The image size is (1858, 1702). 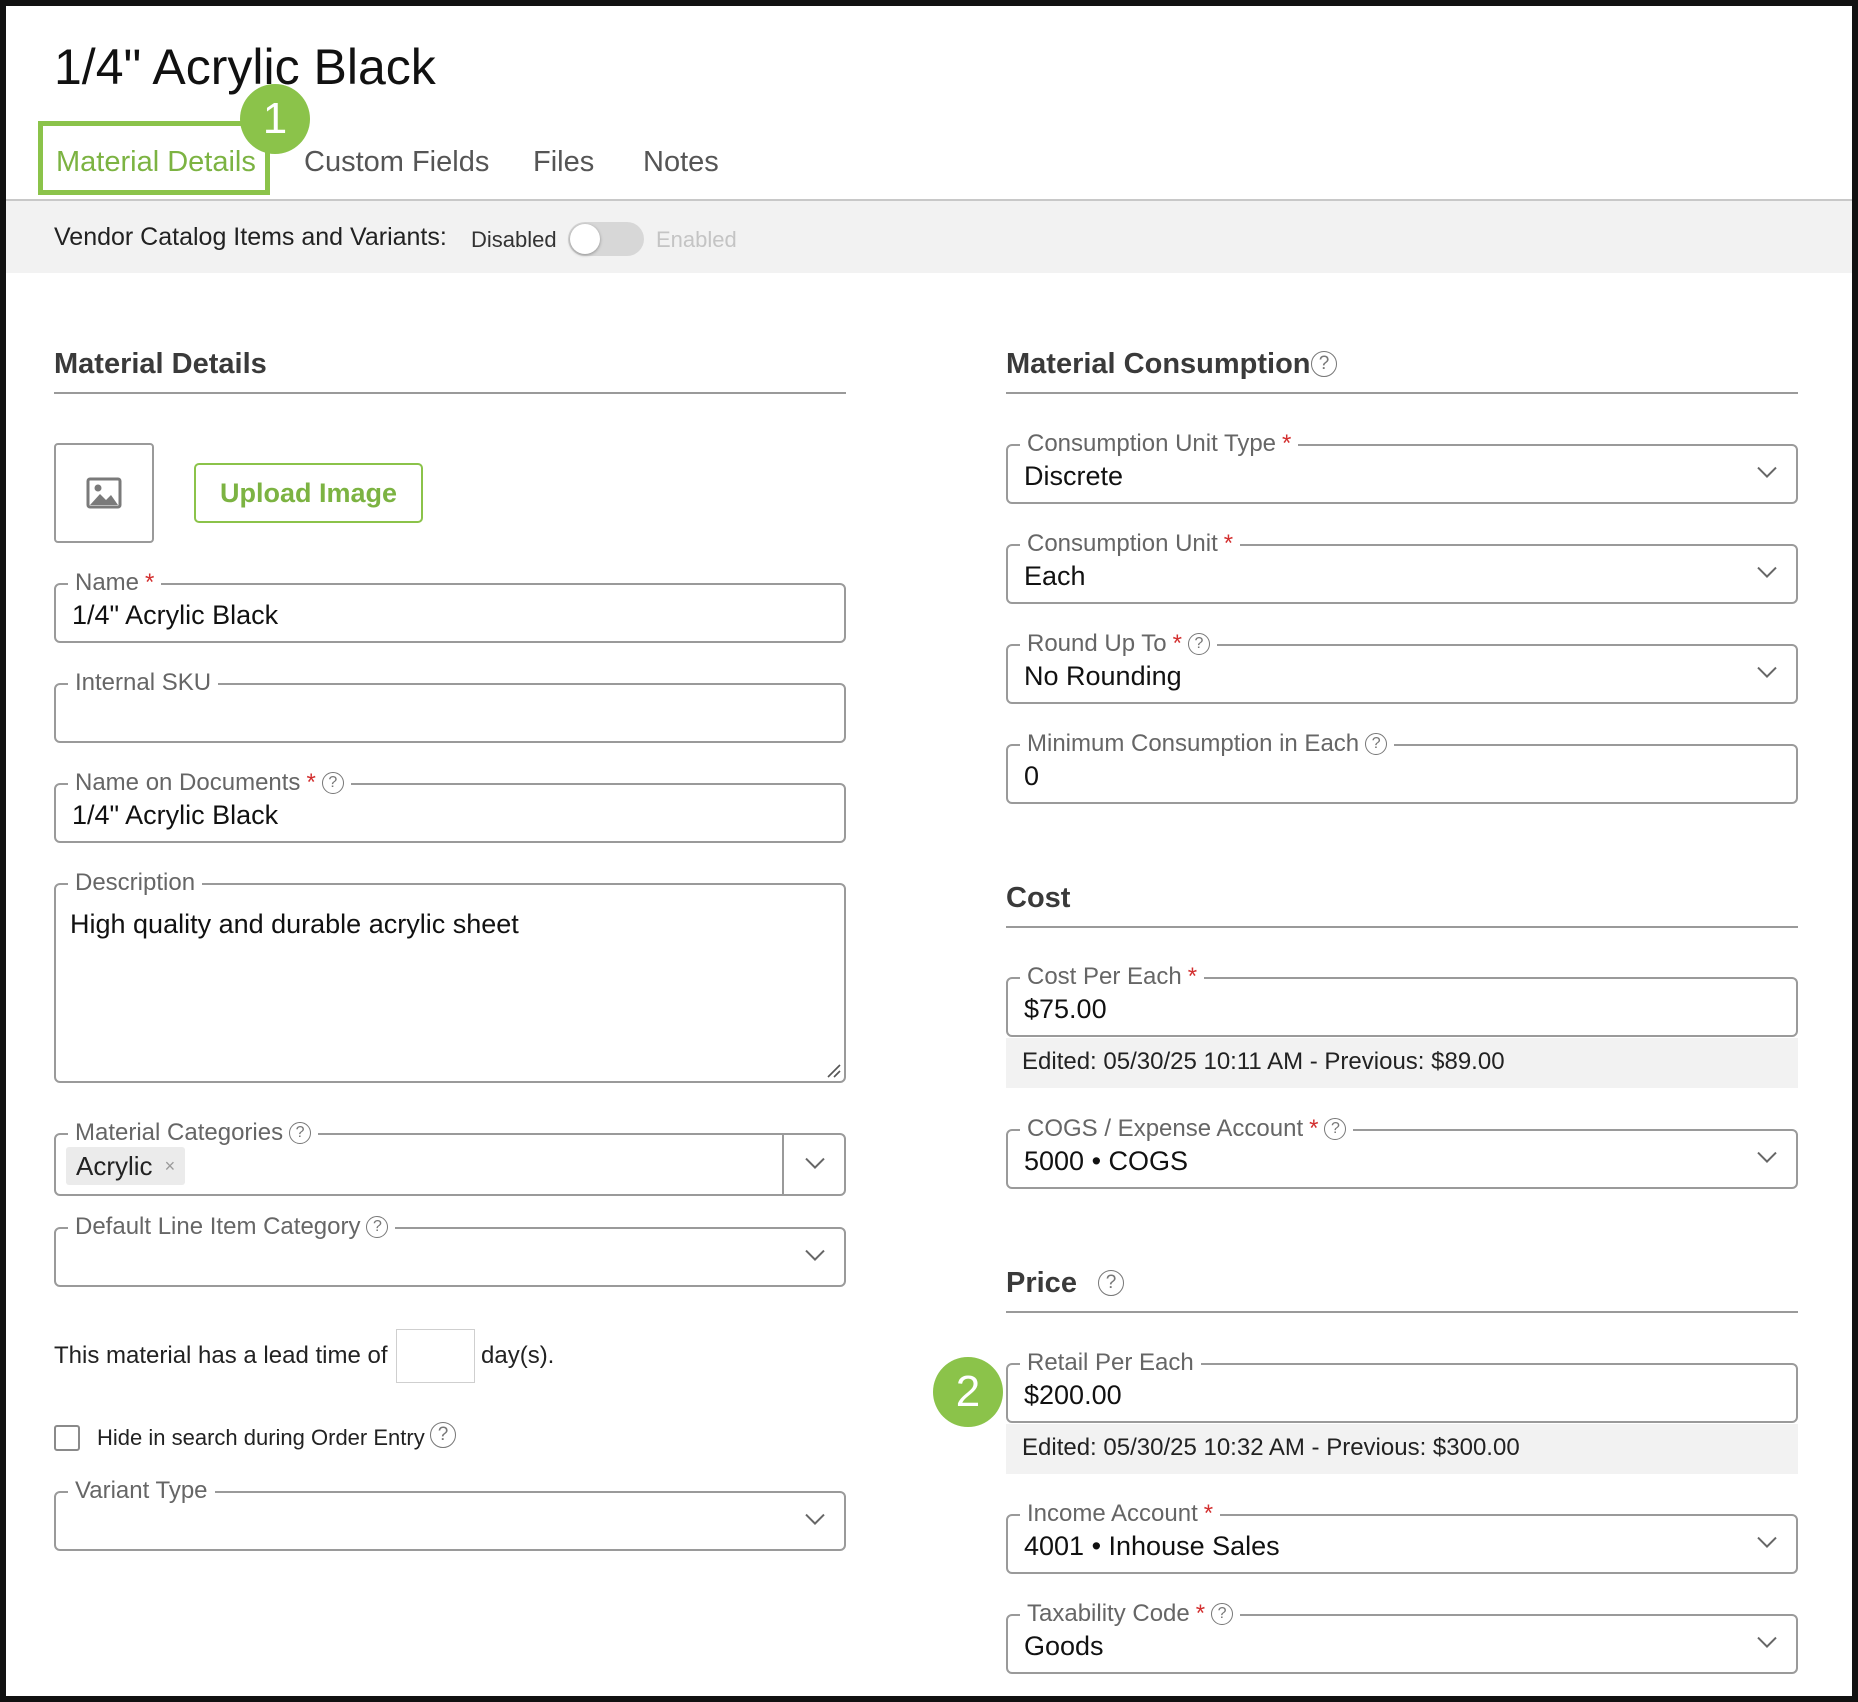 What do you see at coordinates (696, 239) in the screenshot?
I see `toggle-enabled-label: Enabled` at bounding box center [696, 239].